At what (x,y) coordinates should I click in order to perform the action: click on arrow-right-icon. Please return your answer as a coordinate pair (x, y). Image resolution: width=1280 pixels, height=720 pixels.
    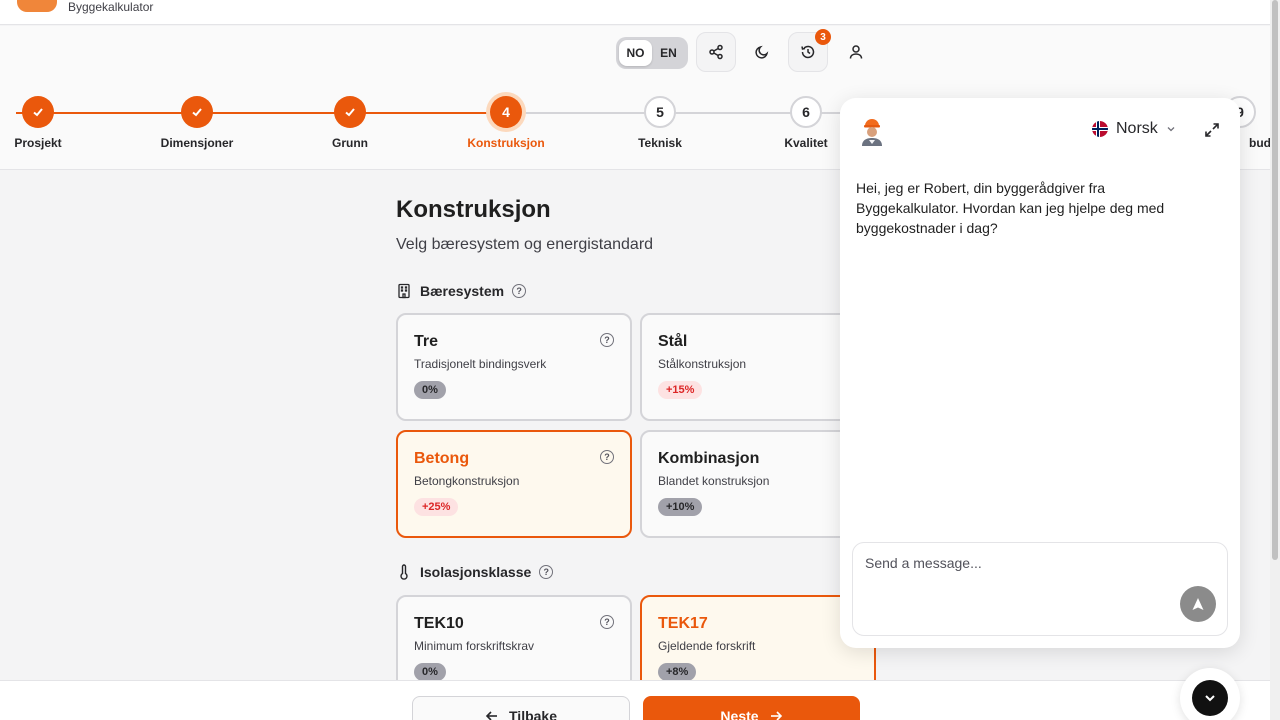
    Looking at the image, I should click on (776, 715).